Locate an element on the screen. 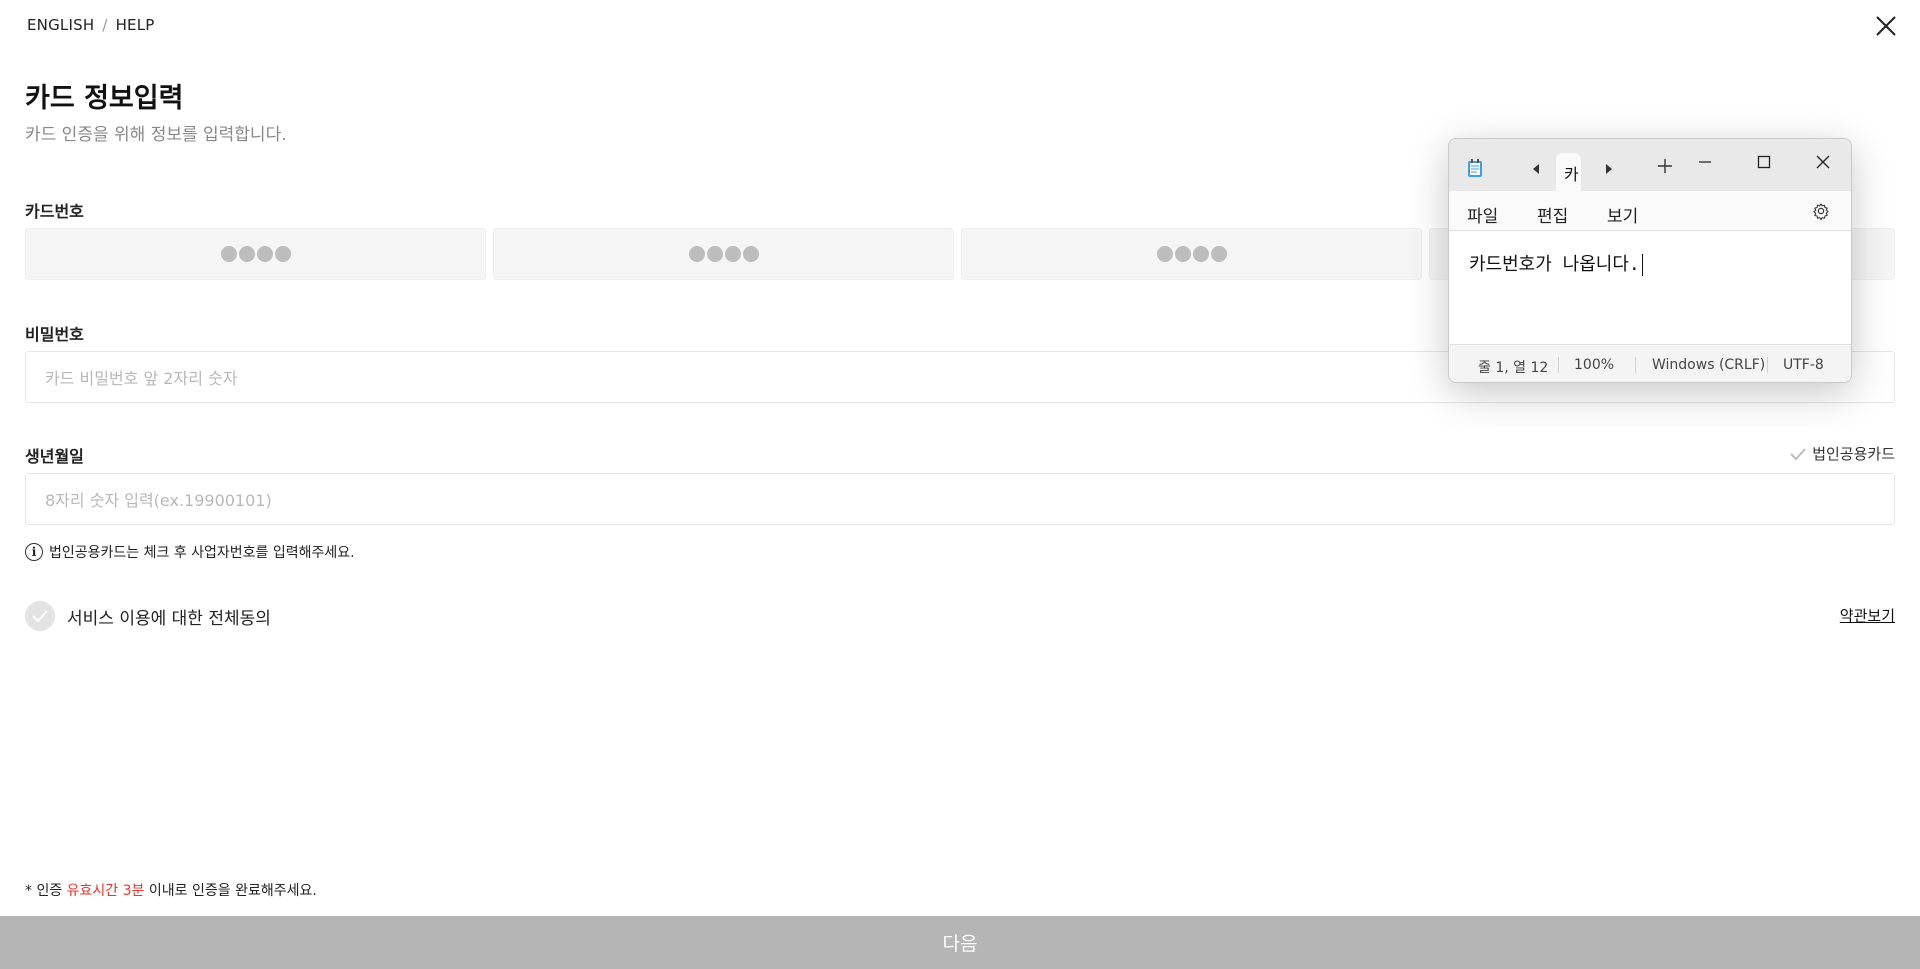 The height and width of the screenshot is (969, 1920). corp-card-checkbox: 법인공용카드 is located at coordinates (1842, 453).